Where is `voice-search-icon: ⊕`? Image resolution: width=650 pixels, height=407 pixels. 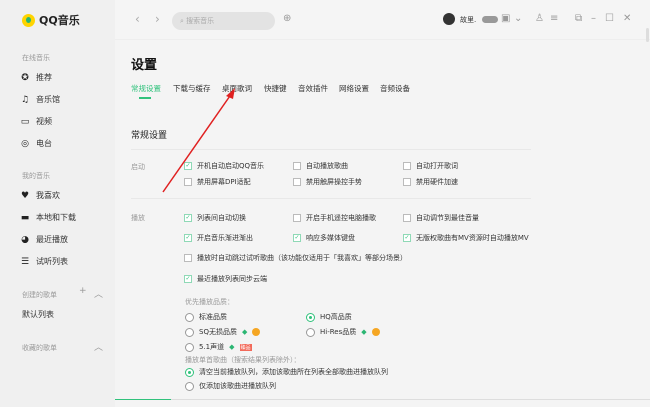
voice-search-icon: ⊕ is located at coordinates (287, 18).